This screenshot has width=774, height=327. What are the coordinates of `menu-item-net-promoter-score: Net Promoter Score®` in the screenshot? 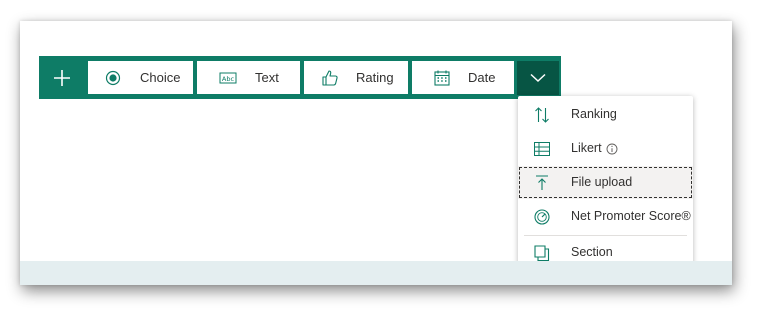 It's located at (605, 216).